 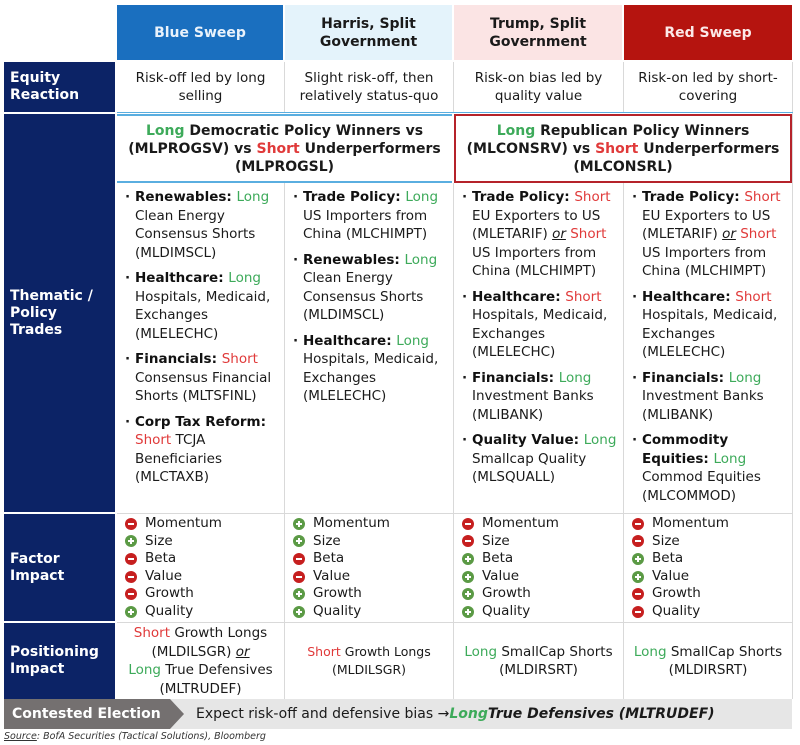 What do you see at coordinates (200, 32) in the screenshot?
I see `column-header-blue-sweep: Blue Sweep` at bounding box center [200, 32].